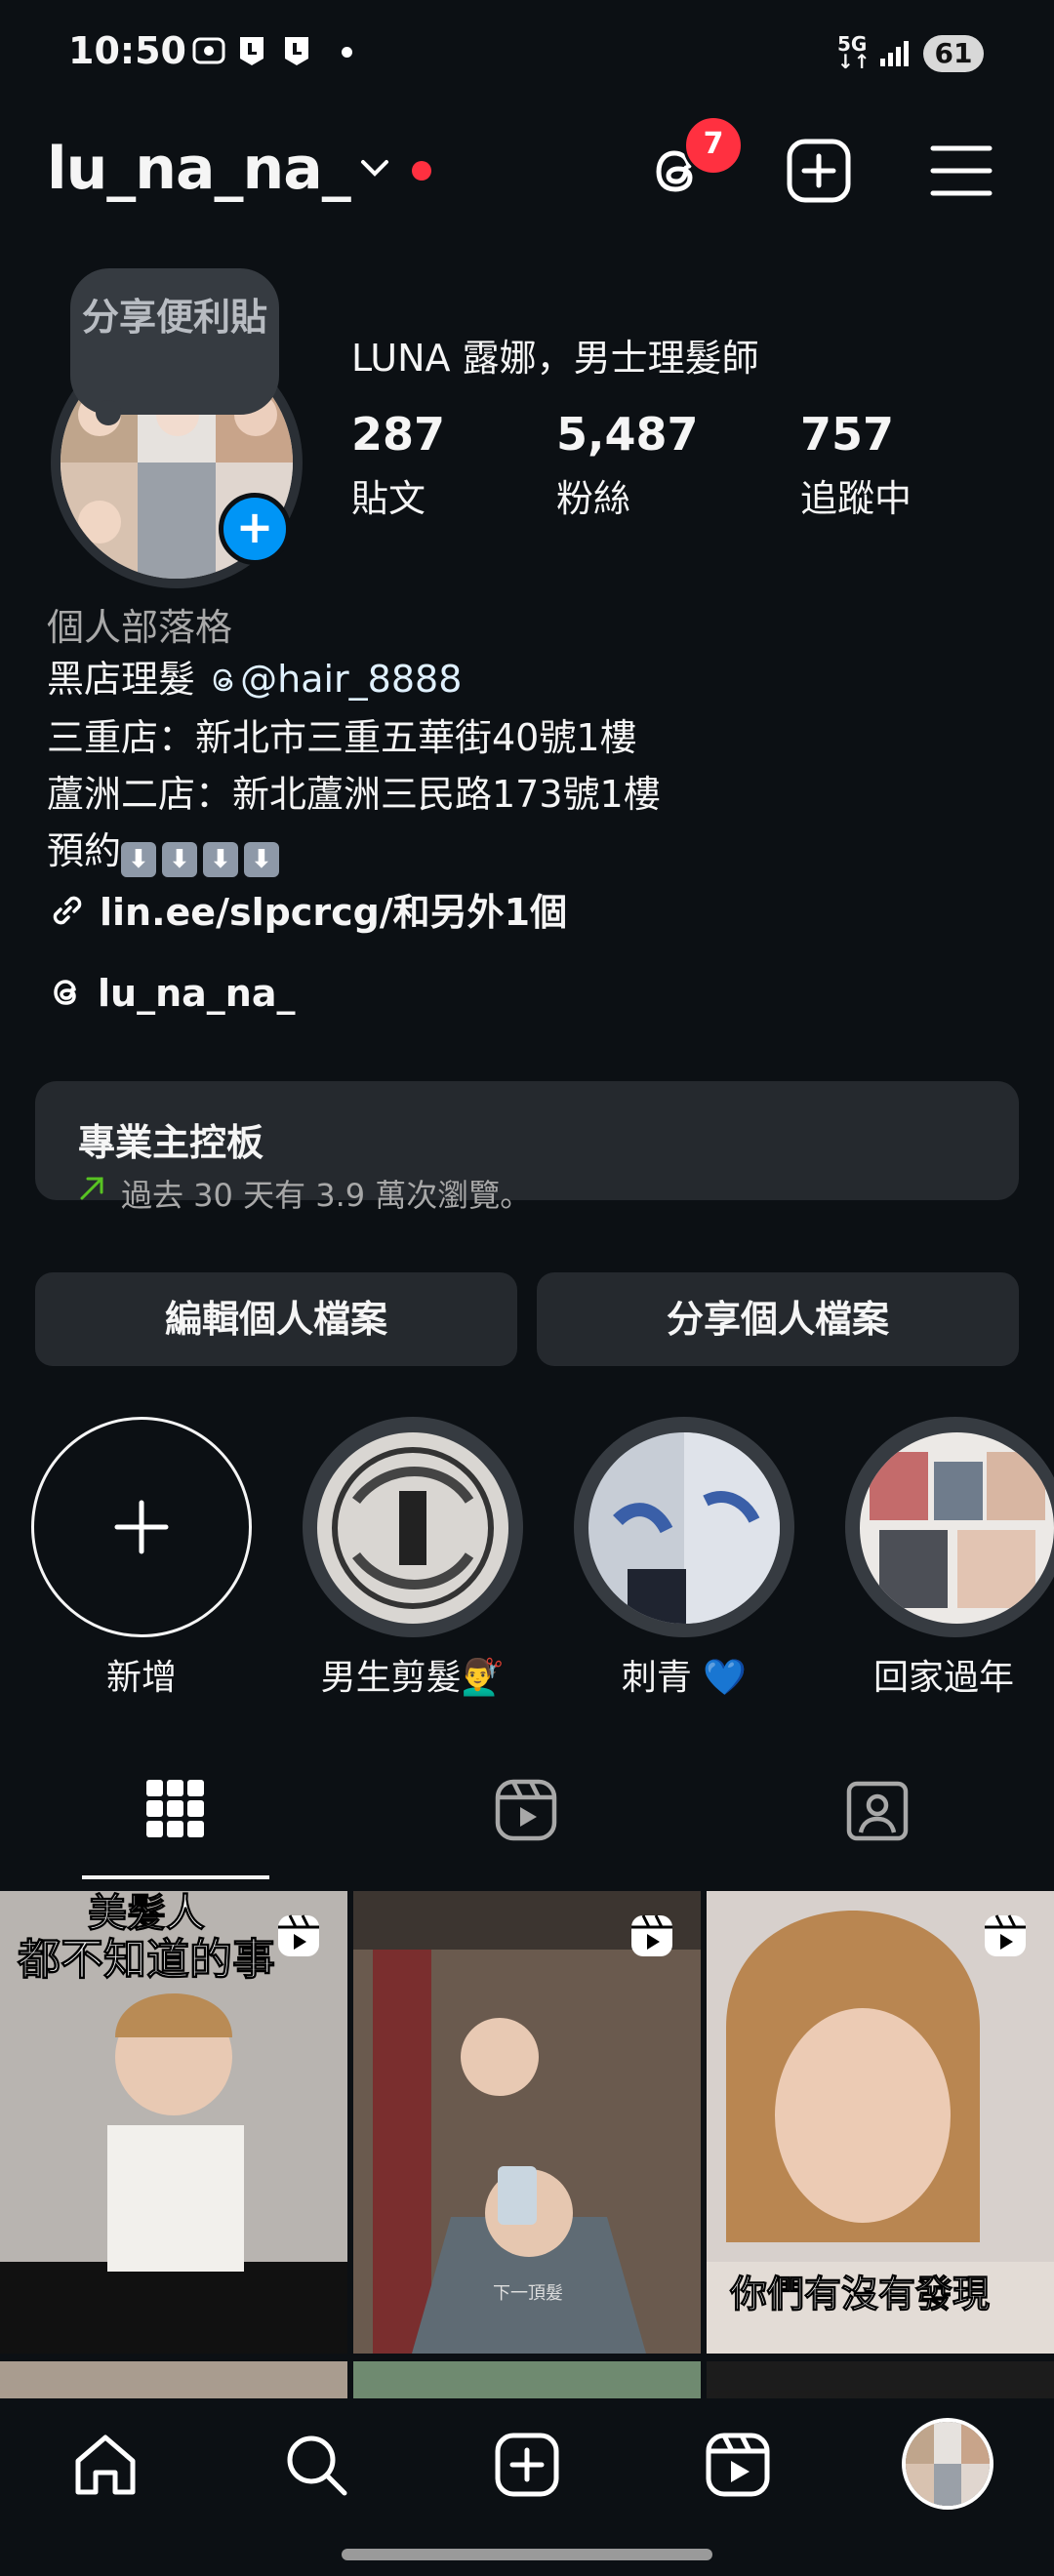 The image size is (1054, 2576). I want to click on post-caption: 下一頂髮, so click(528, 2293).